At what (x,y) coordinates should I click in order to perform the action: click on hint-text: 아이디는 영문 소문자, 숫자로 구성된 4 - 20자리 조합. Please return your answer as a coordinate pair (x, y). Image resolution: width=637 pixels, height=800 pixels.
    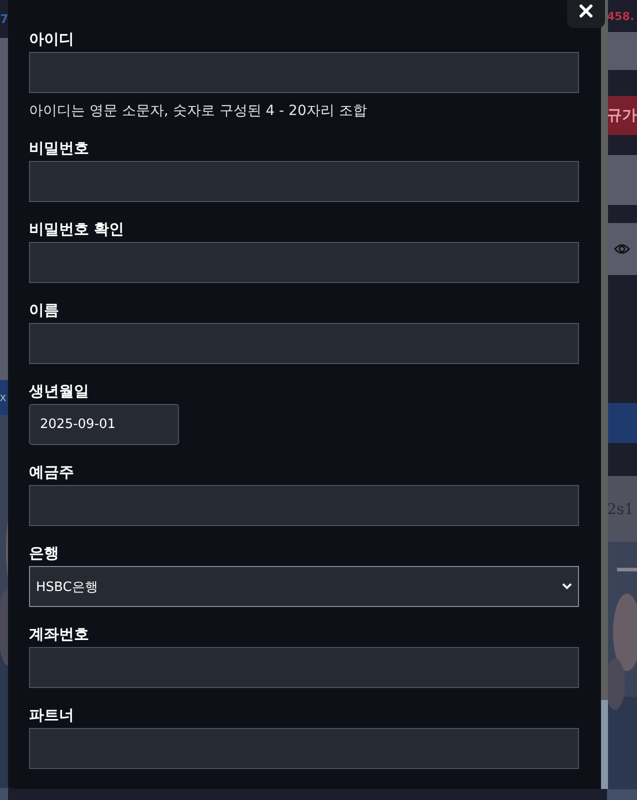
    Looking at the image, I should click on (198, 111).